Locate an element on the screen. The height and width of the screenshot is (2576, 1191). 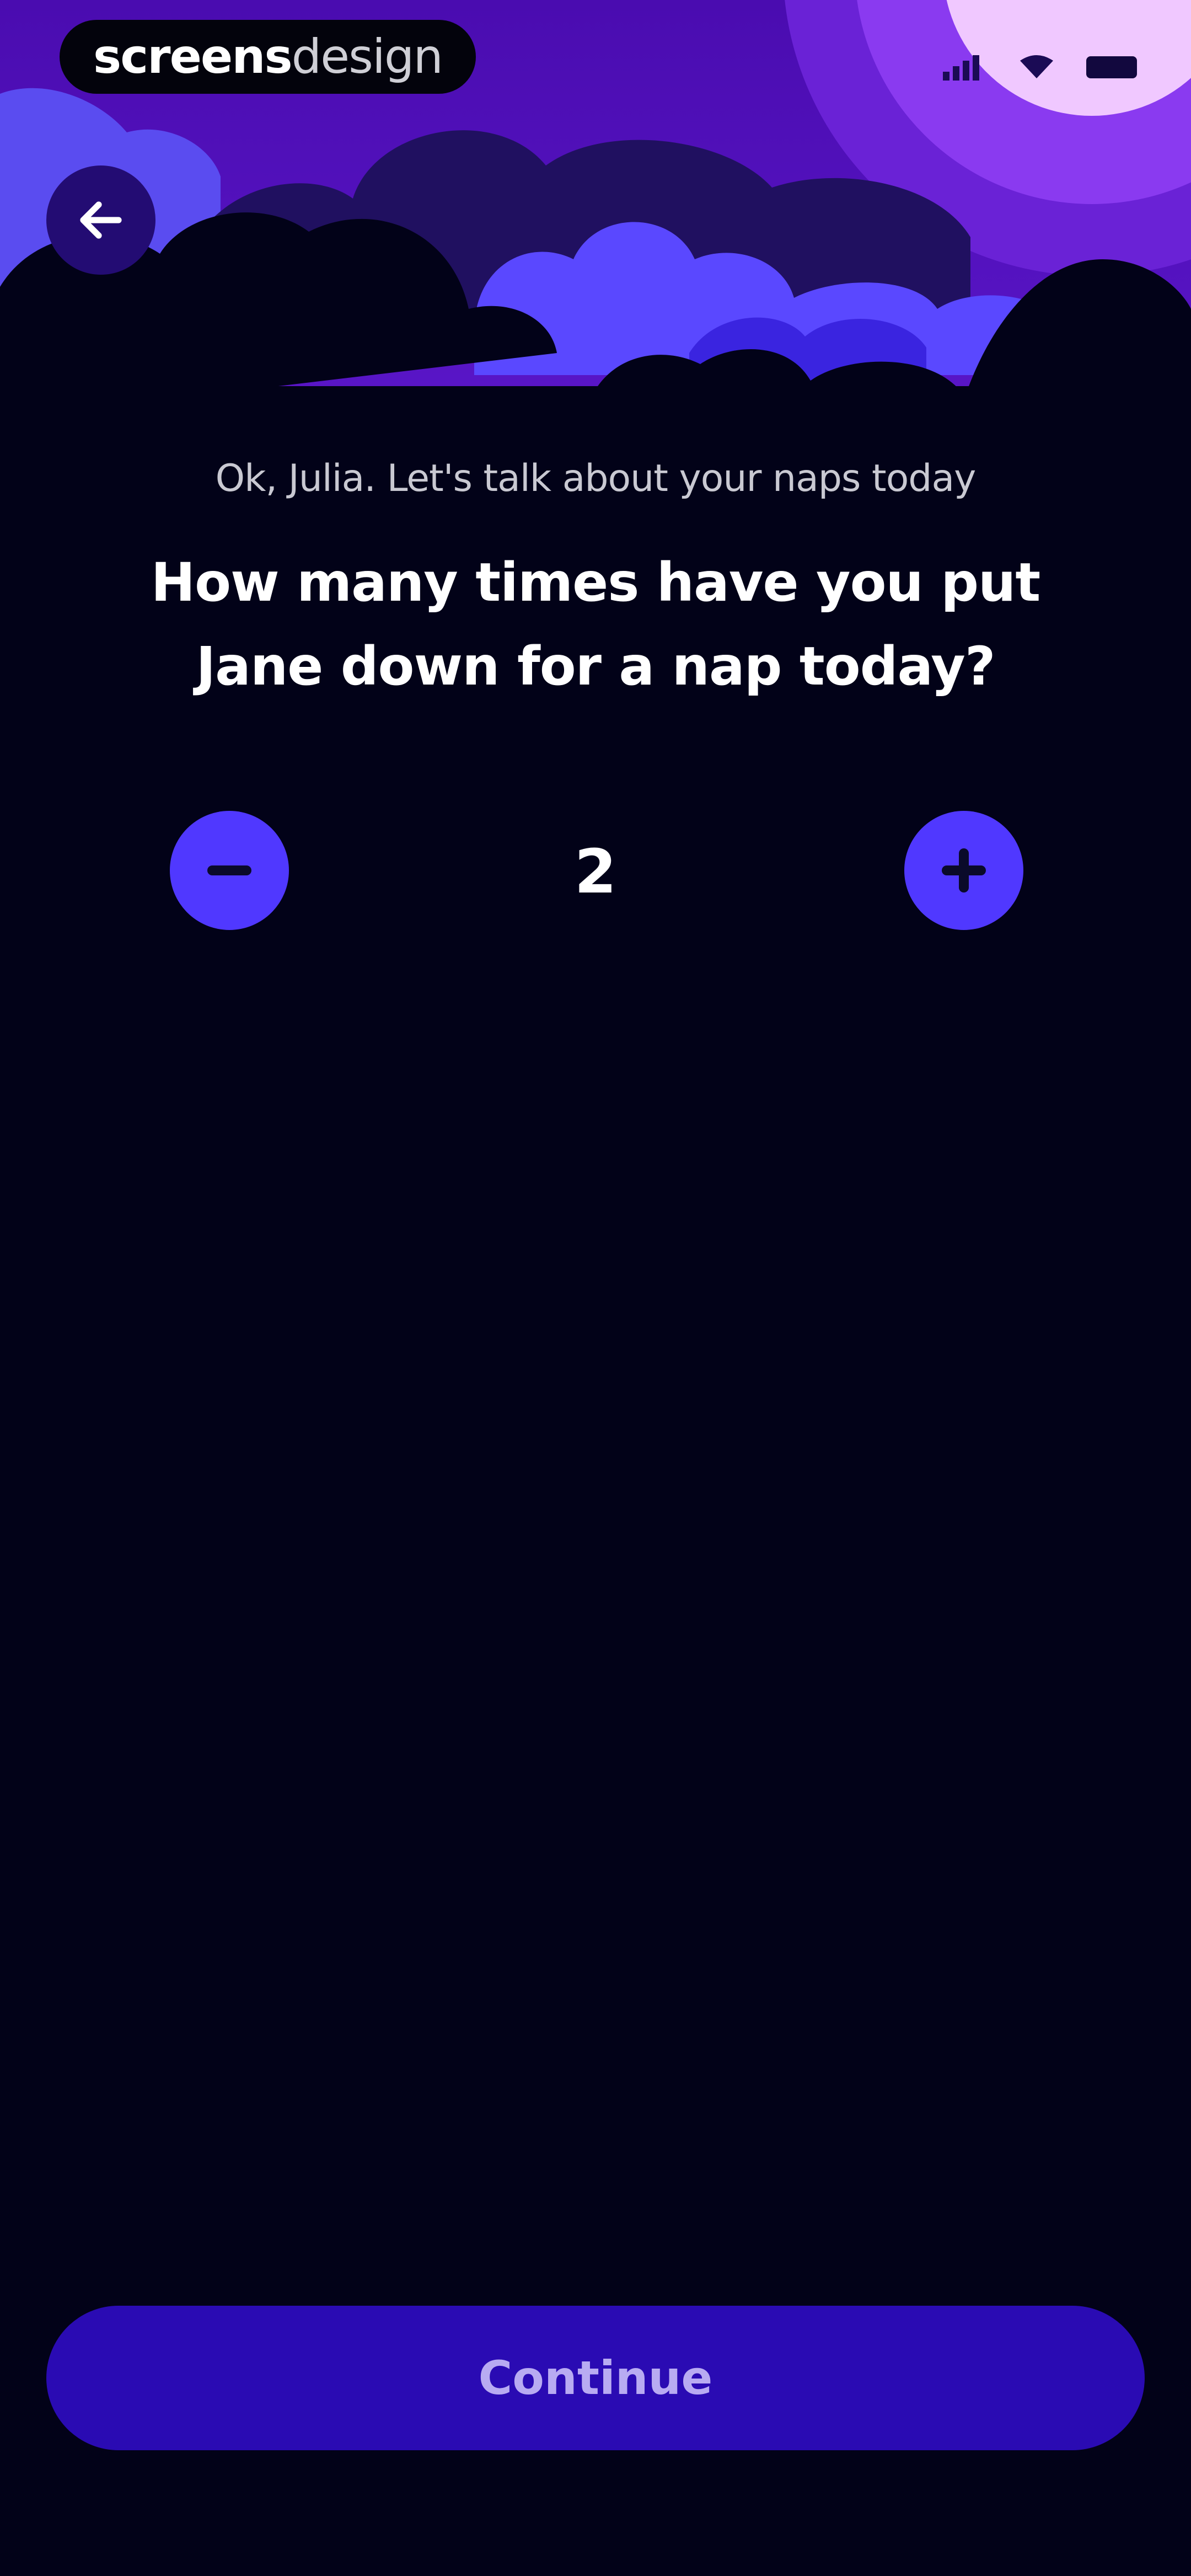
wifi-icon is located at coordinates (1036, 66).